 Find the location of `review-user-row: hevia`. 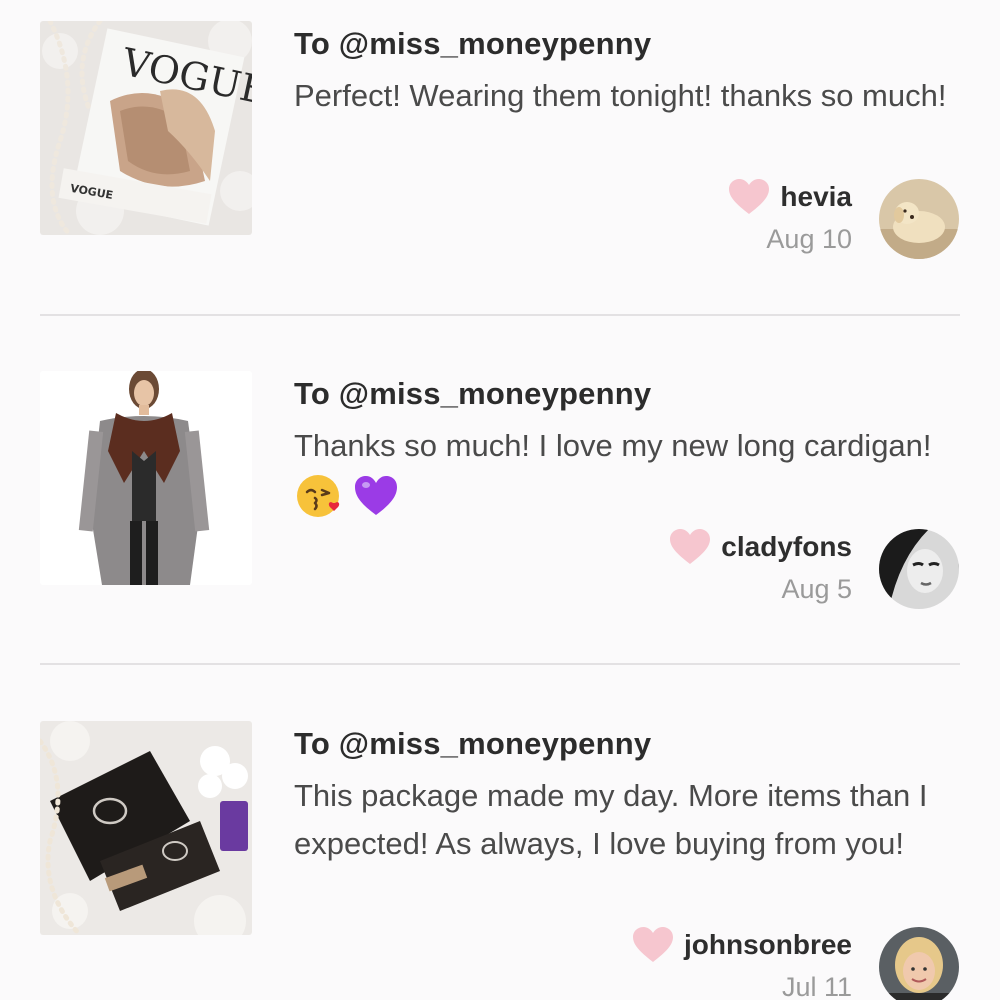

review-user-row: hevia is located at coordinates (790, 197).